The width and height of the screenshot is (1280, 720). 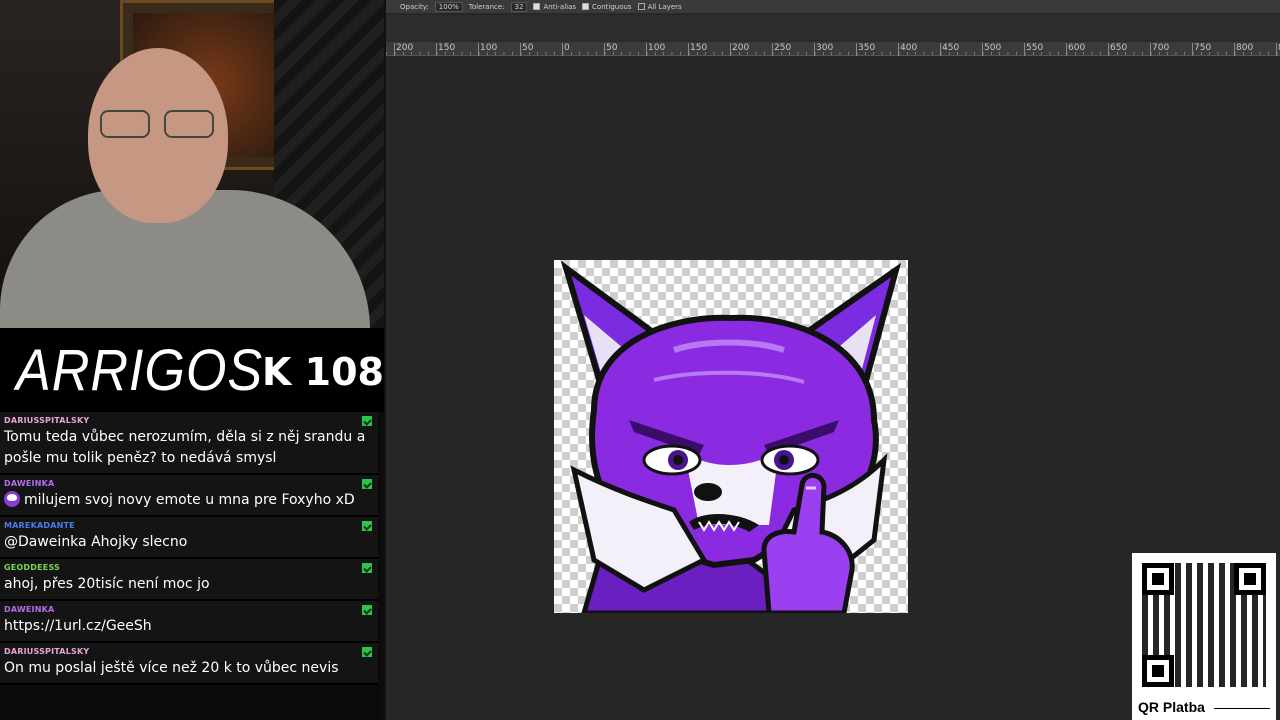 I want to click on chat-username: GEODDEESS, so click(x=32, y=567).